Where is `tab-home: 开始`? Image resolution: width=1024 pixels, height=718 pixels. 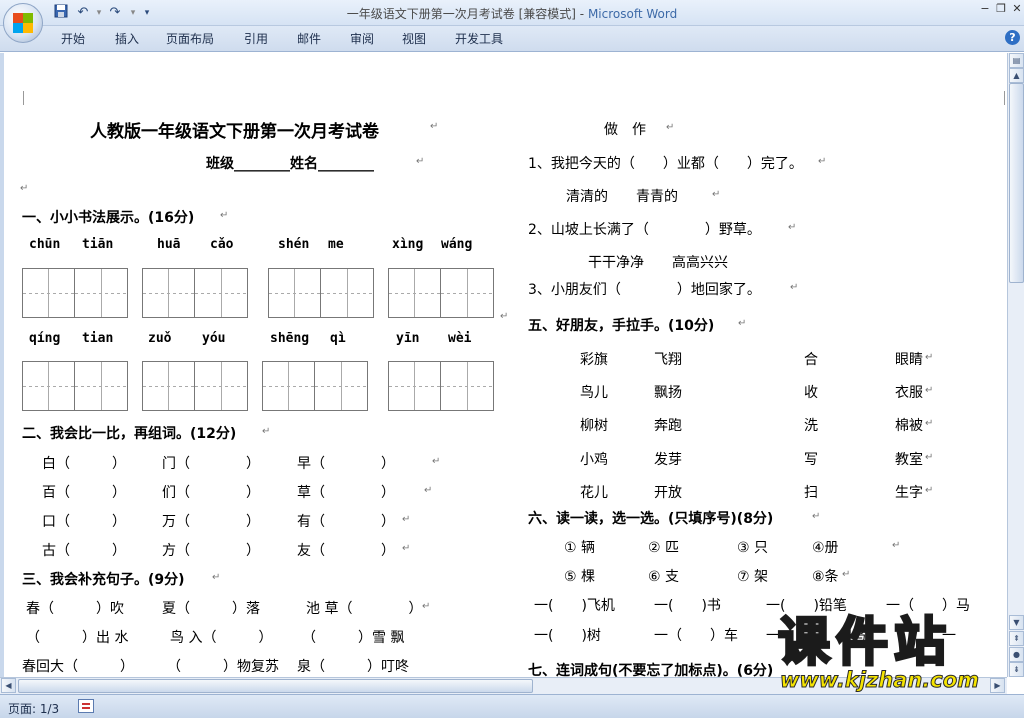 tab-home: 开始 is located at coordinates (73, 38).